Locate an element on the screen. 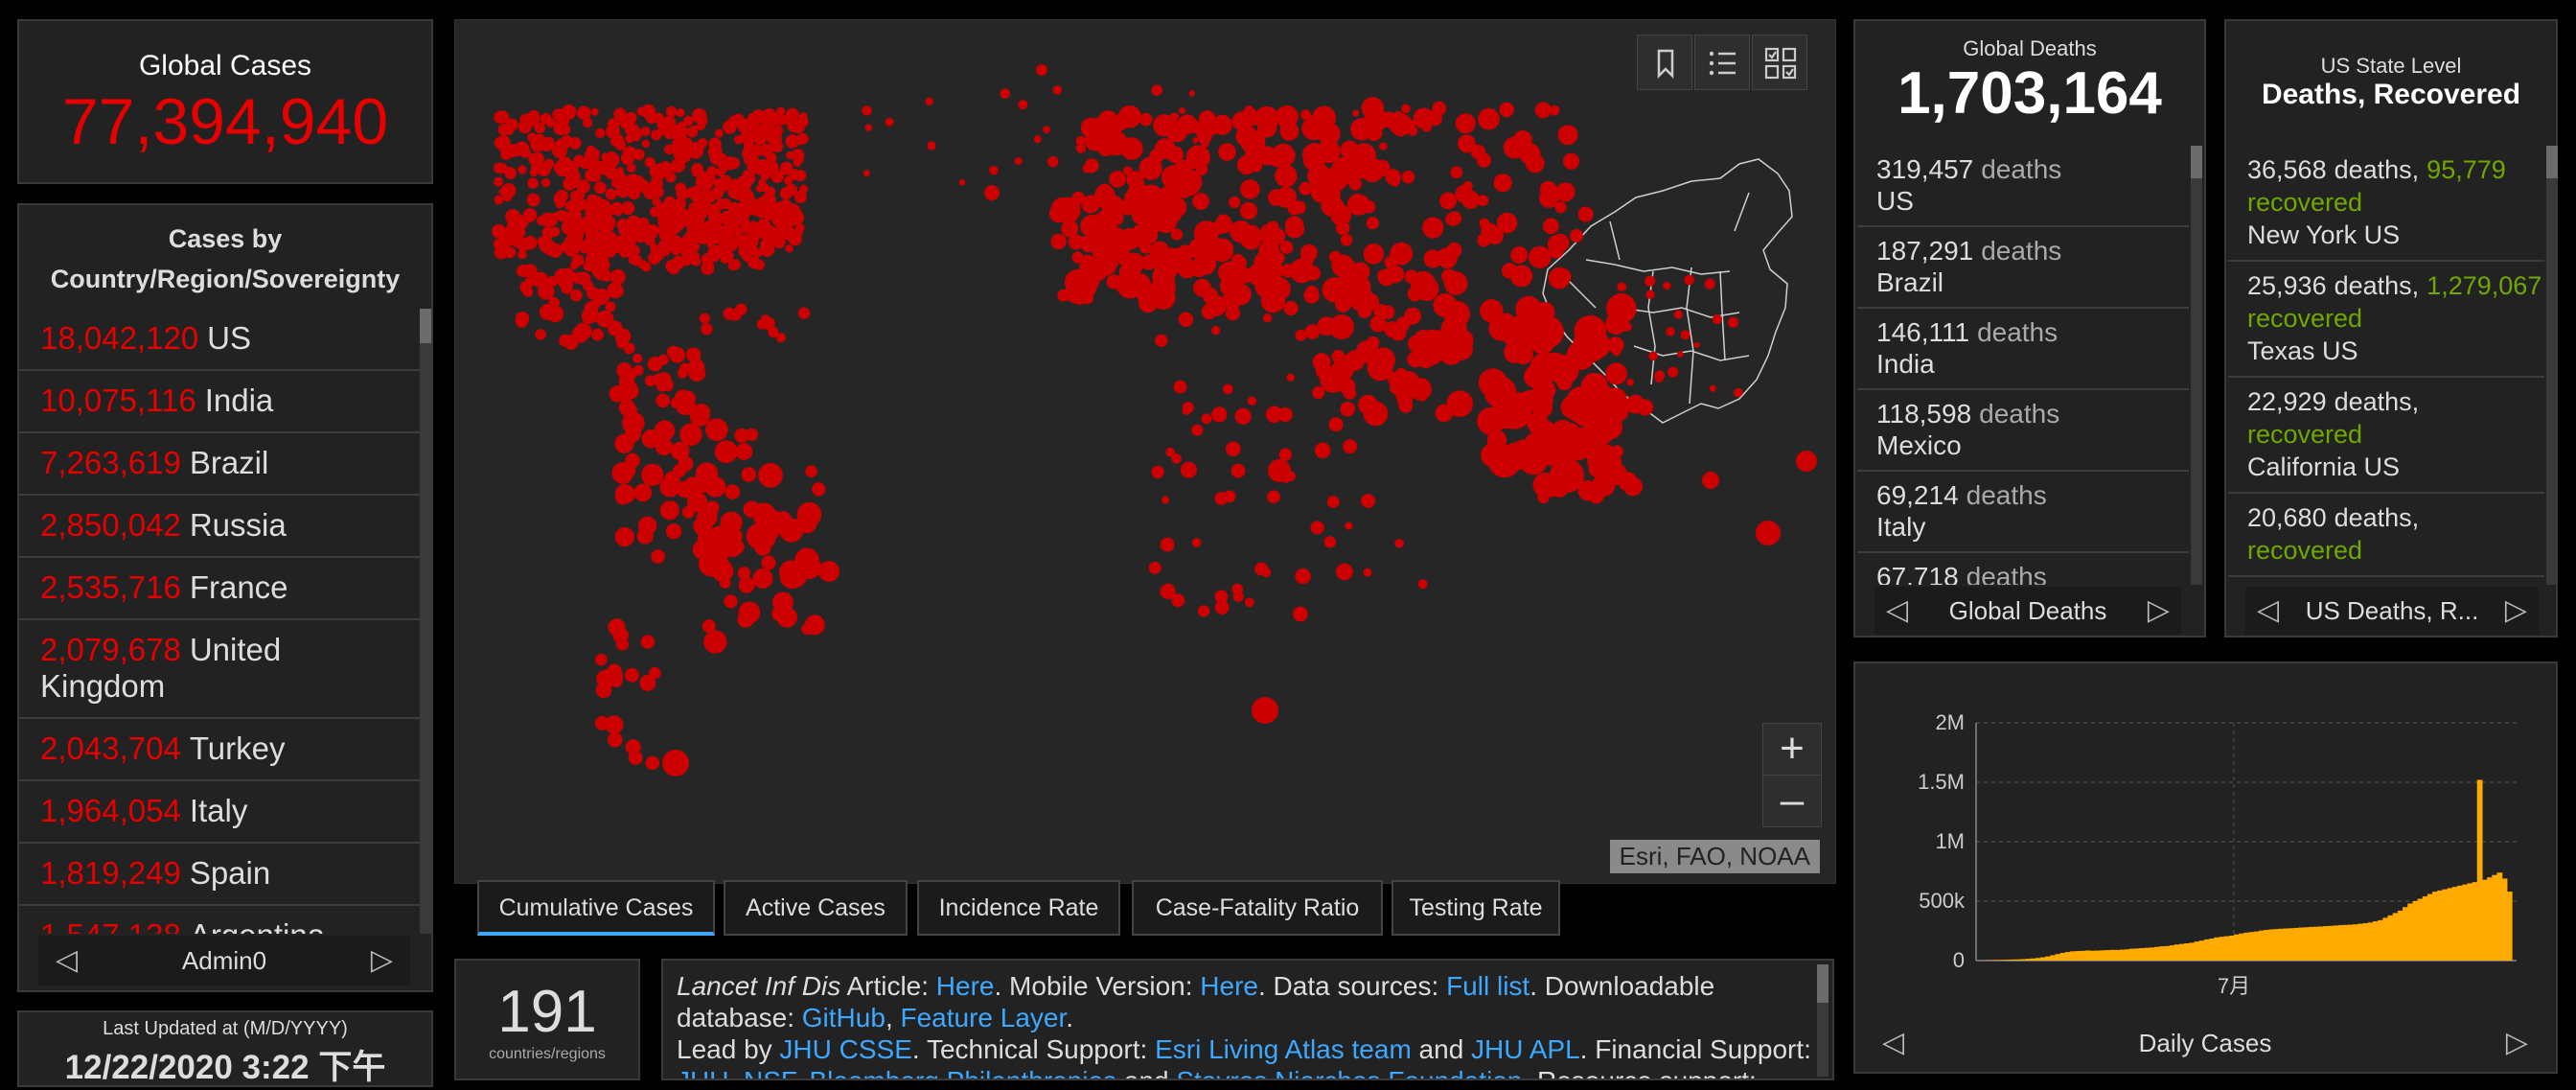  country-row: 1,547,138 Argentina is located at coordinates (219, 920).